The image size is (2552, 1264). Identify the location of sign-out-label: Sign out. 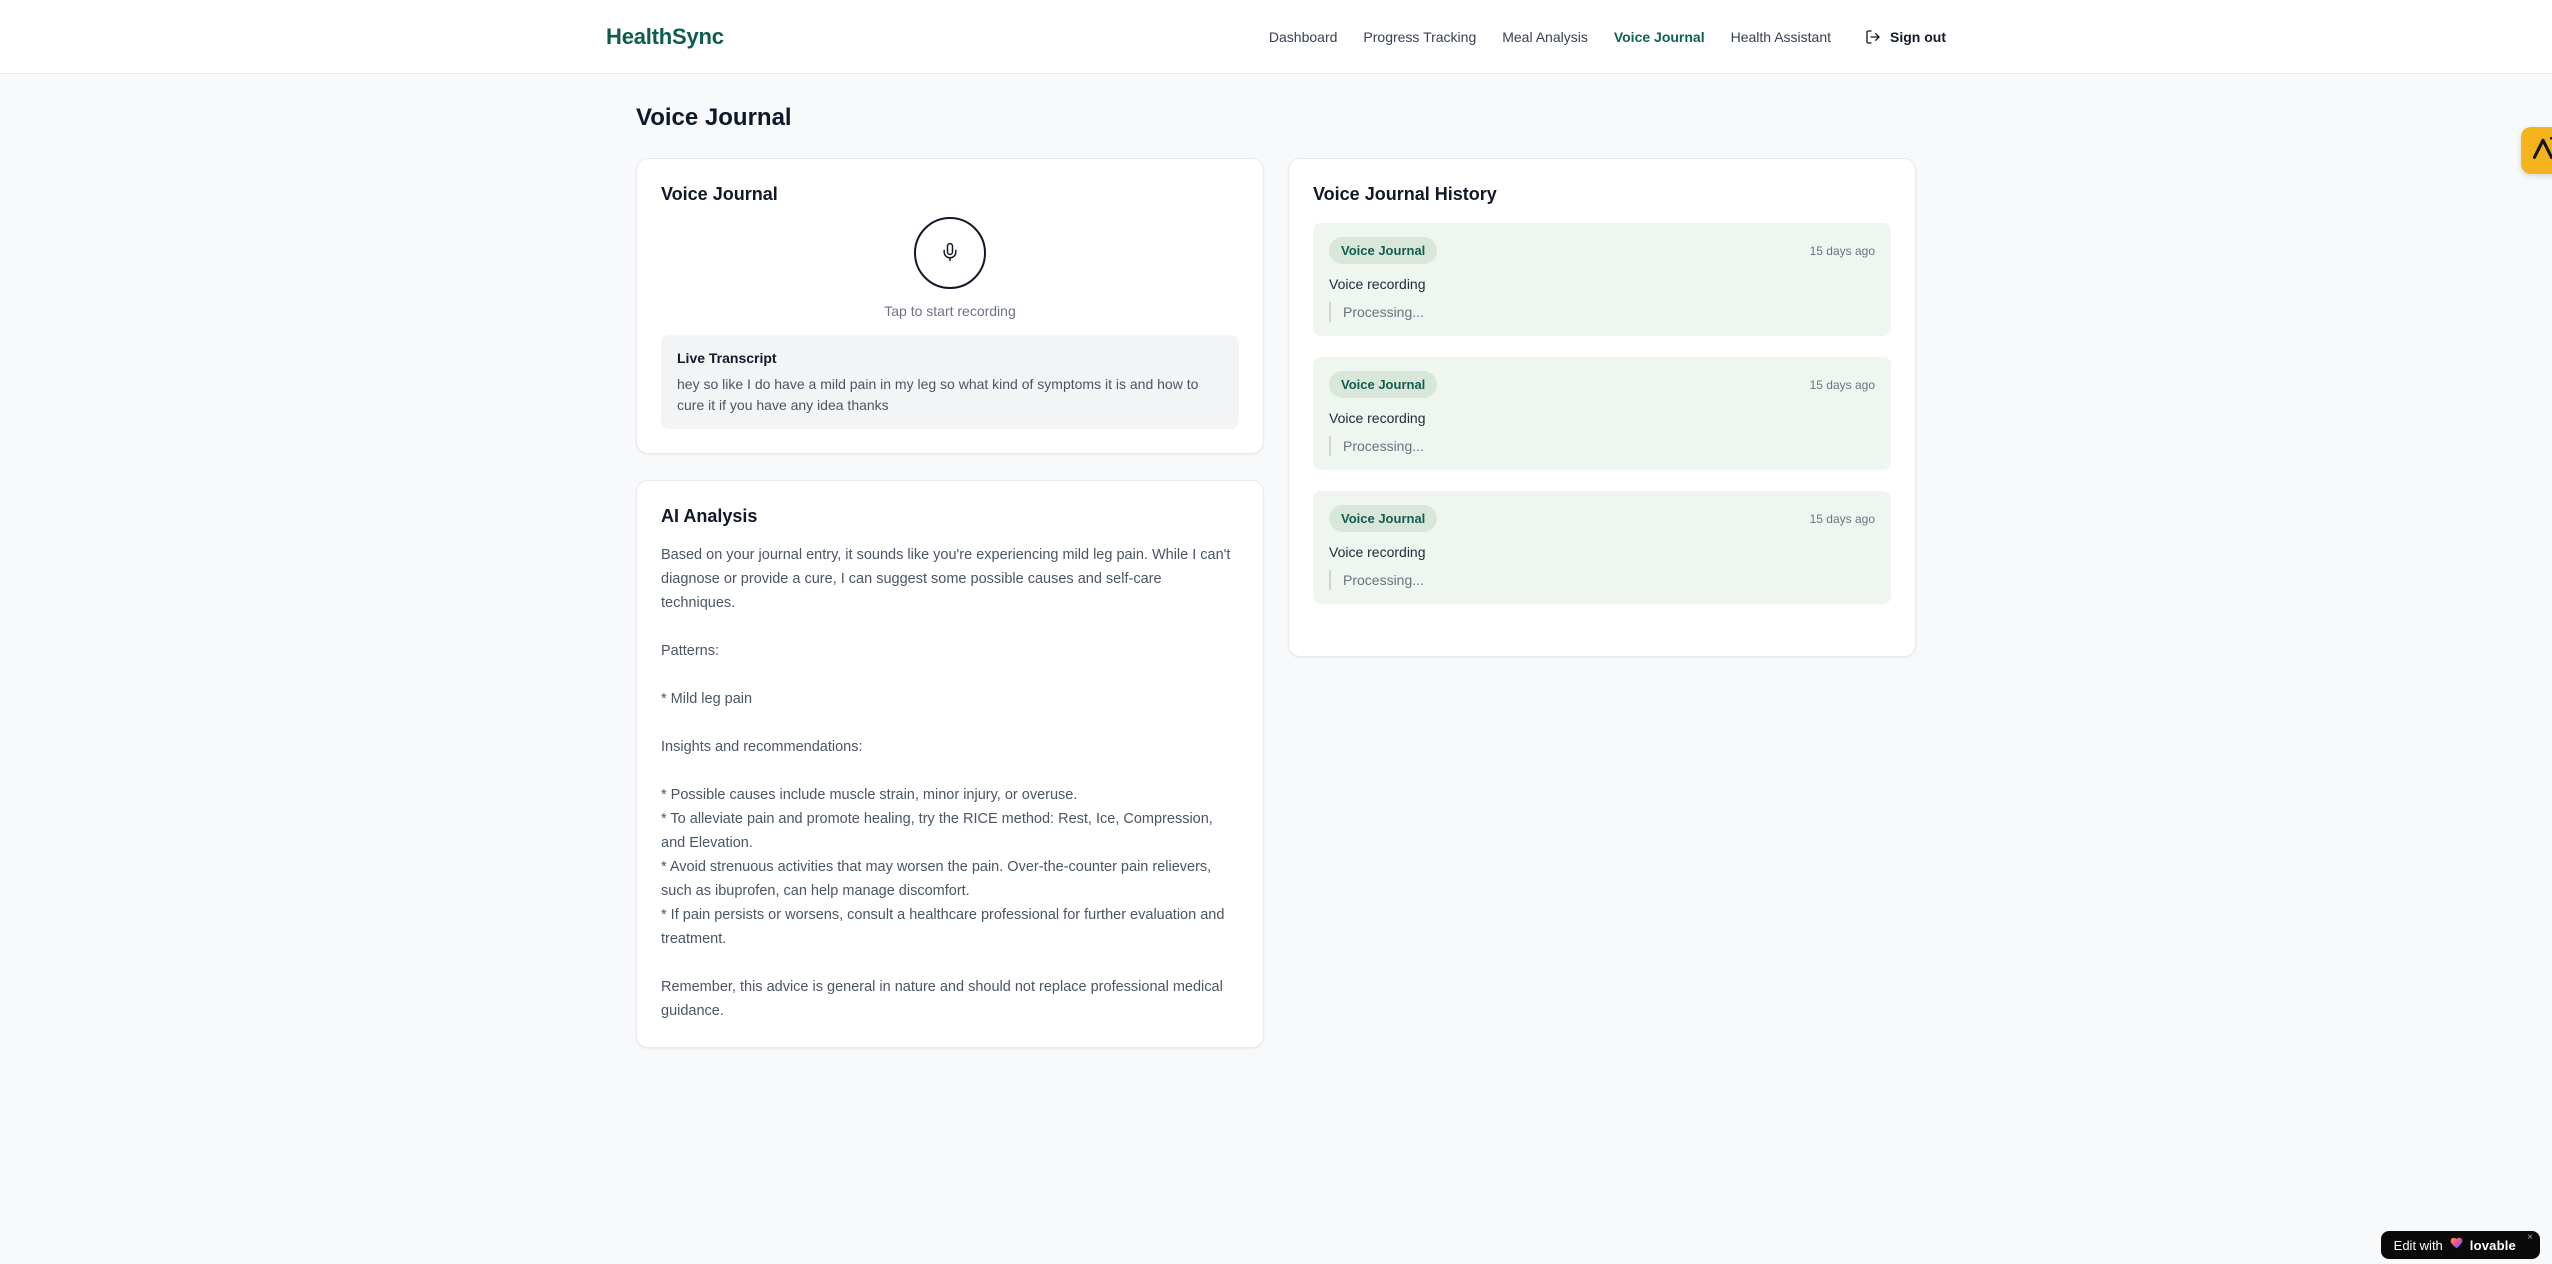
(1918, 36).